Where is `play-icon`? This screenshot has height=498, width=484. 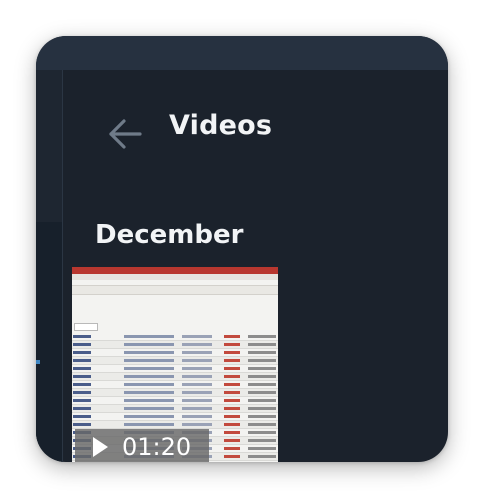 play-icon is located at coordinates (100, 447).